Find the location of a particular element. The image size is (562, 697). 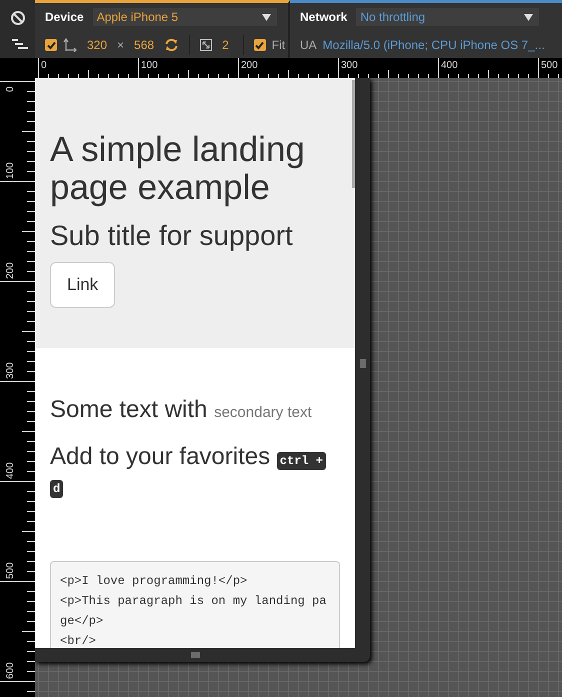

height-value: 568 is located at coordinates (144, 45).